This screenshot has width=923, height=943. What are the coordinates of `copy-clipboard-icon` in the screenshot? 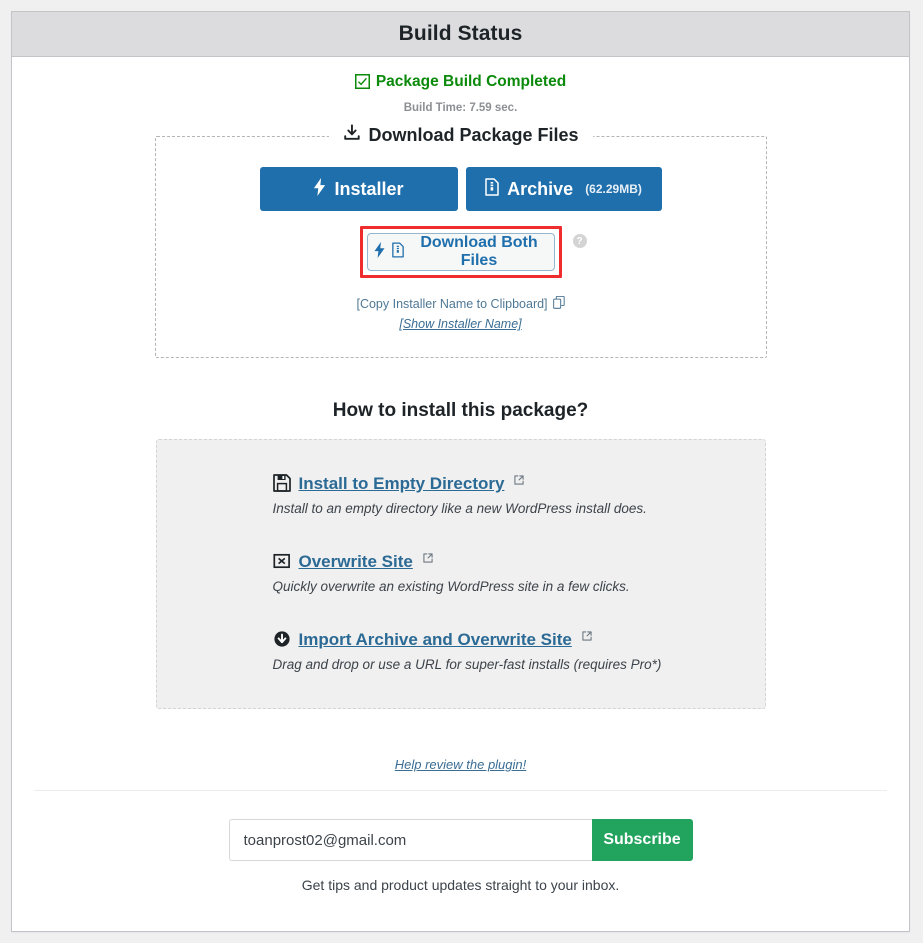 It's located at (558, 304).